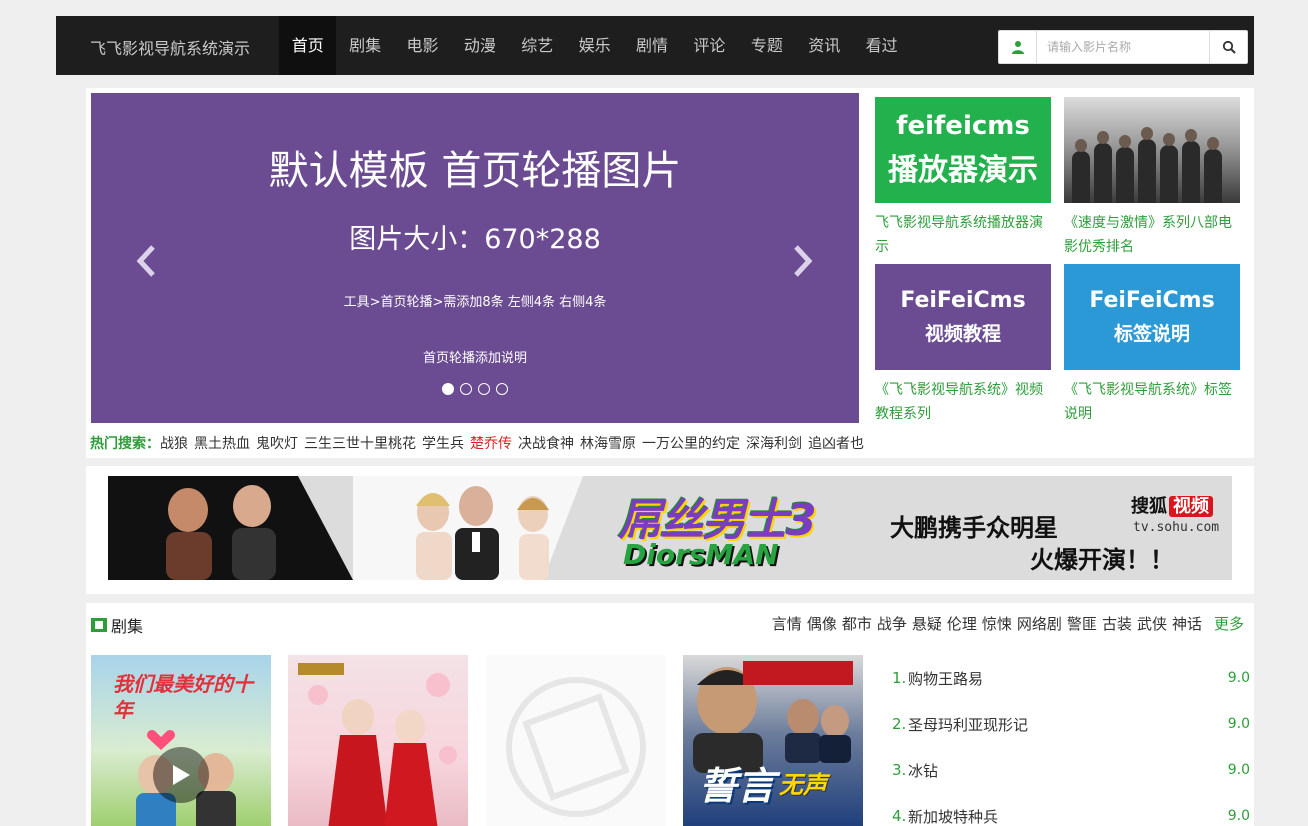  What do you see at coordinates (1018, 47) in the screenshot?
I see `user-icon` at bounding box center [1018, 47].